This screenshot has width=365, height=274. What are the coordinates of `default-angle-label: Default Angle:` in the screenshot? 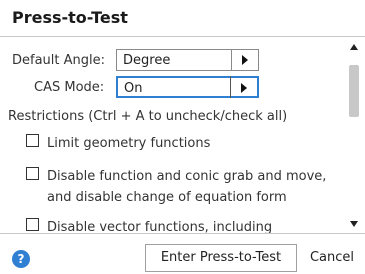 It's located at (59, 60).